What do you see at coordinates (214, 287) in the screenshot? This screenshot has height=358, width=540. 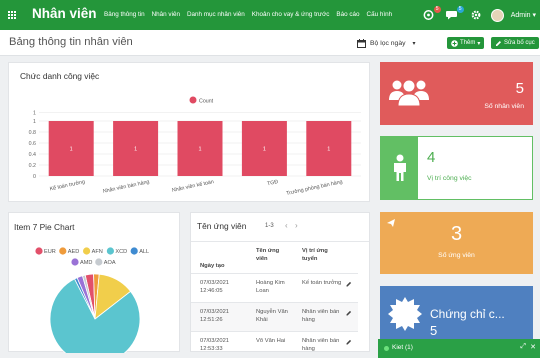 I see `row-created: 07/03/2021 12:46:05` at bounding box center [214, 287].